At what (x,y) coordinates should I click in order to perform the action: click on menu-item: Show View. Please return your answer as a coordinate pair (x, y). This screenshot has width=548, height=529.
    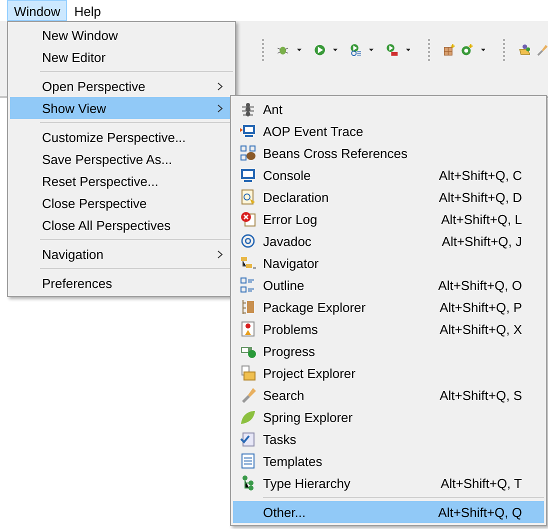
    Looking at the image, I should click on (121, 108).